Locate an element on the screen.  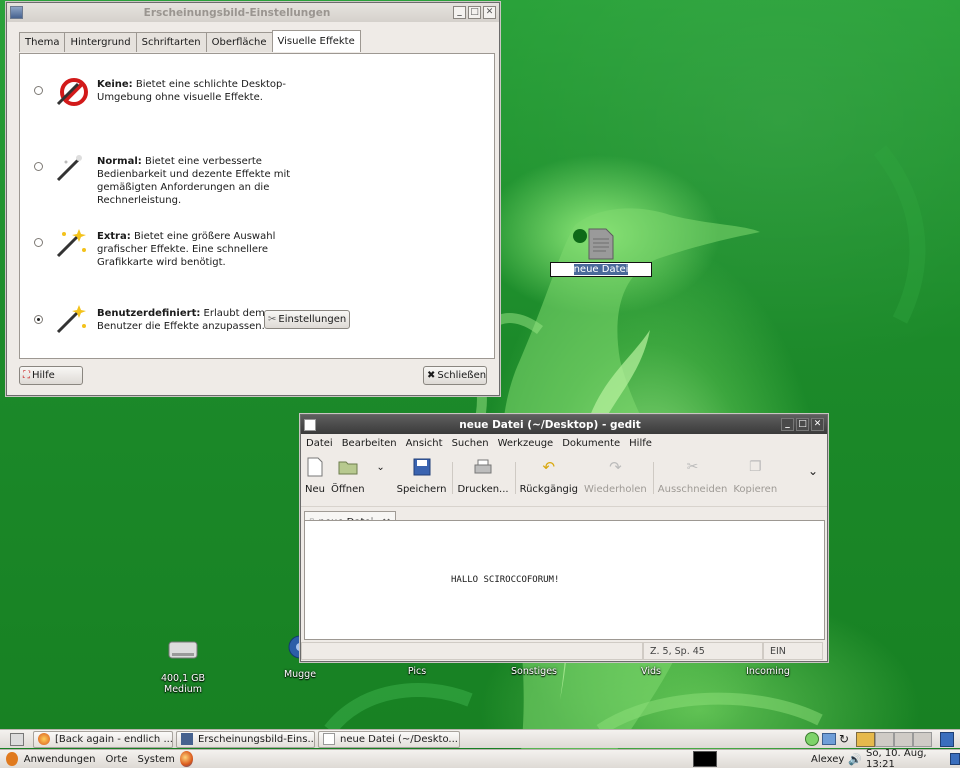
firefox-icon is located at coordinates (44, 739).